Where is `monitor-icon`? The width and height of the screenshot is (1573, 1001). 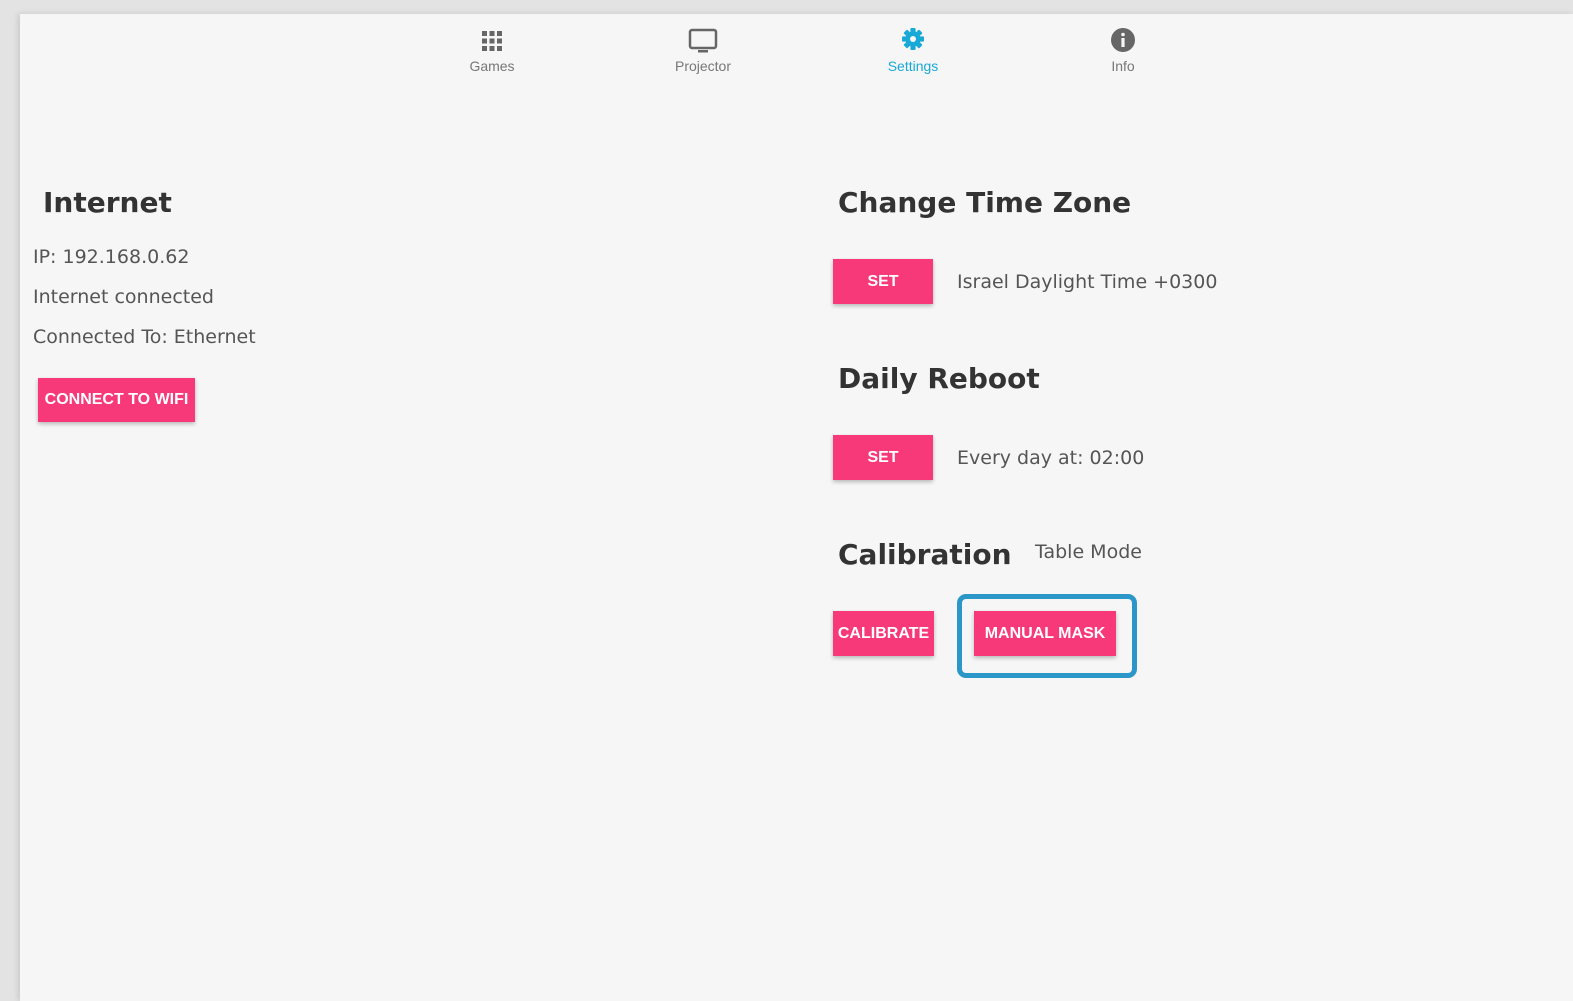
monitor-icon is located at coordinates (703, 40).